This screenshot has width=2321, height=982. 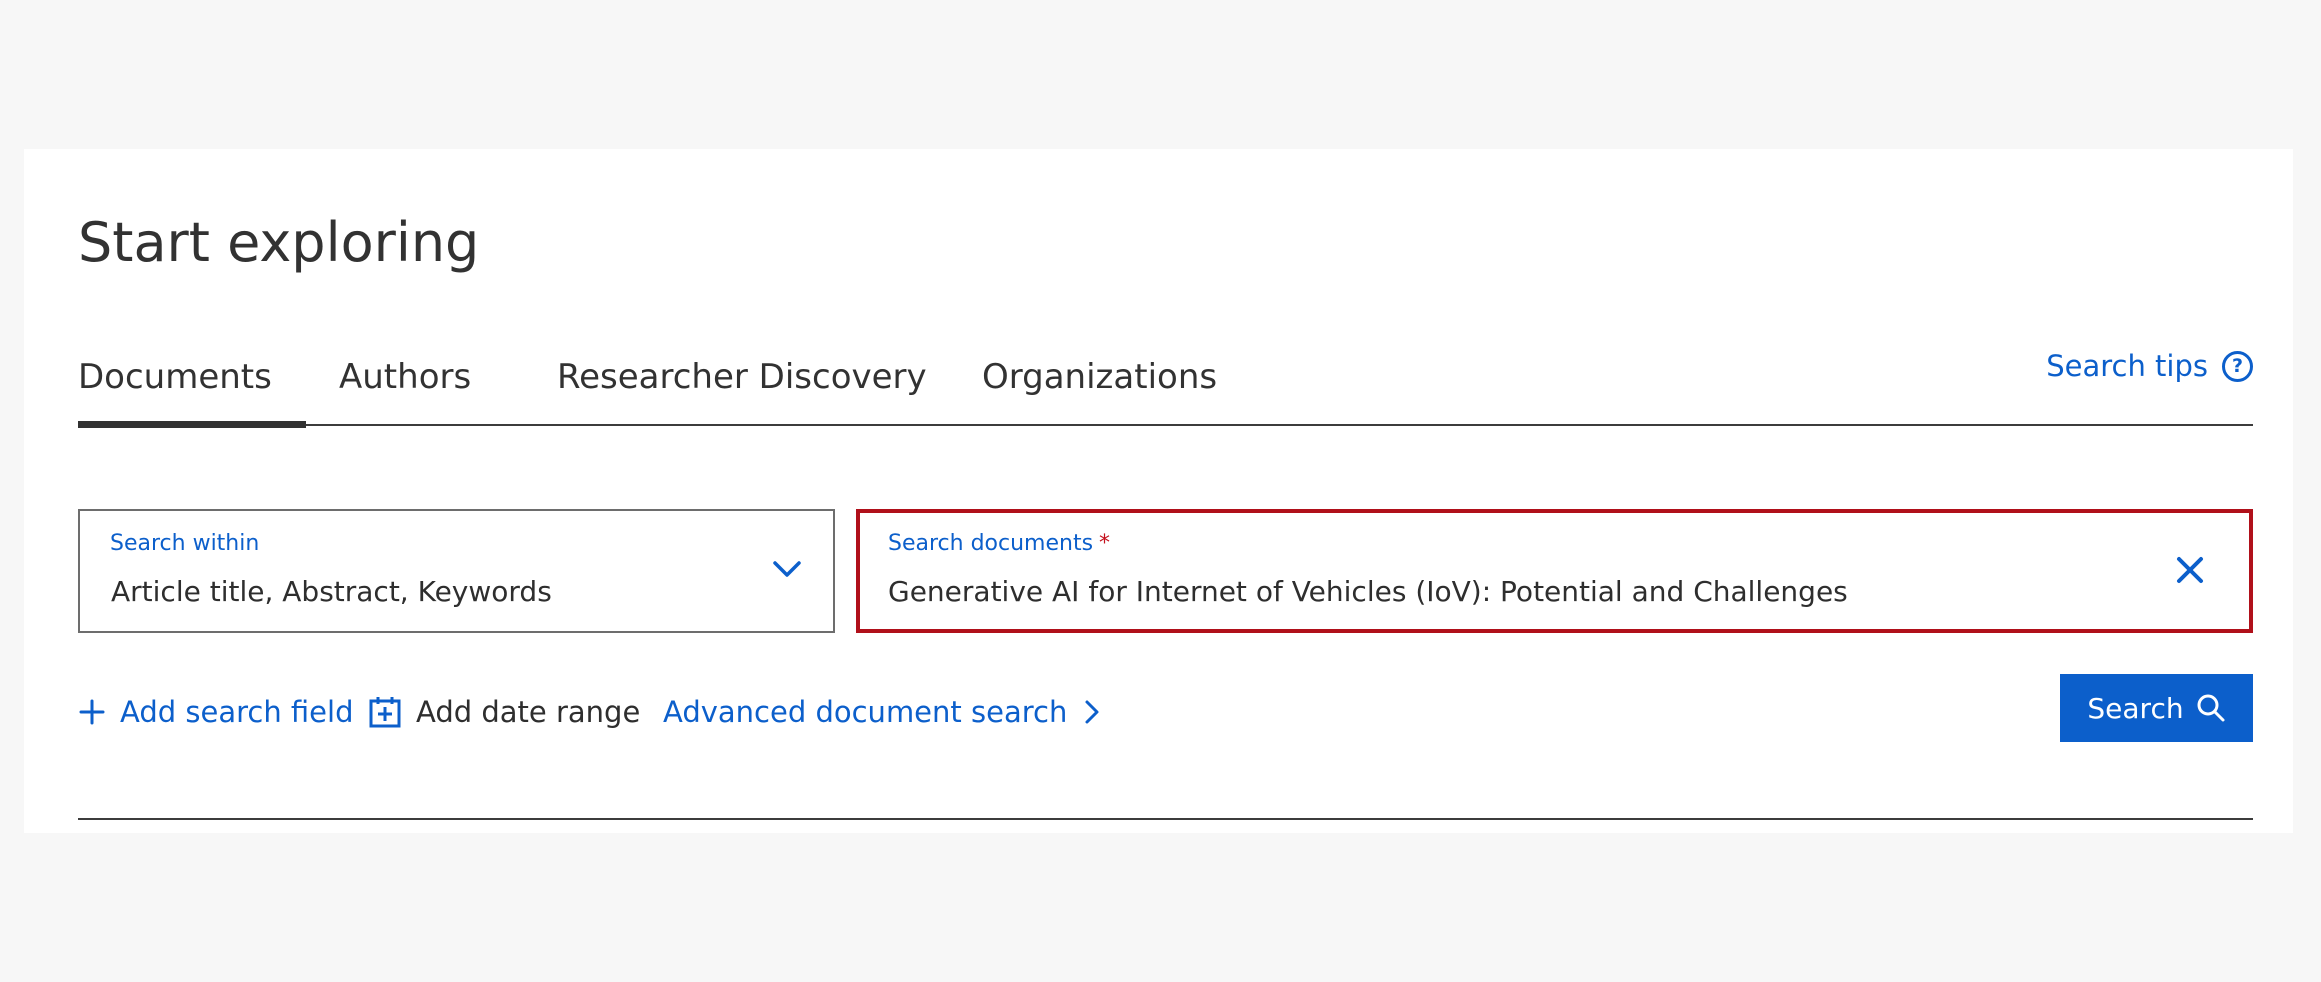 I want to click on search-button-label: Search, so click(x=2135, y=708).